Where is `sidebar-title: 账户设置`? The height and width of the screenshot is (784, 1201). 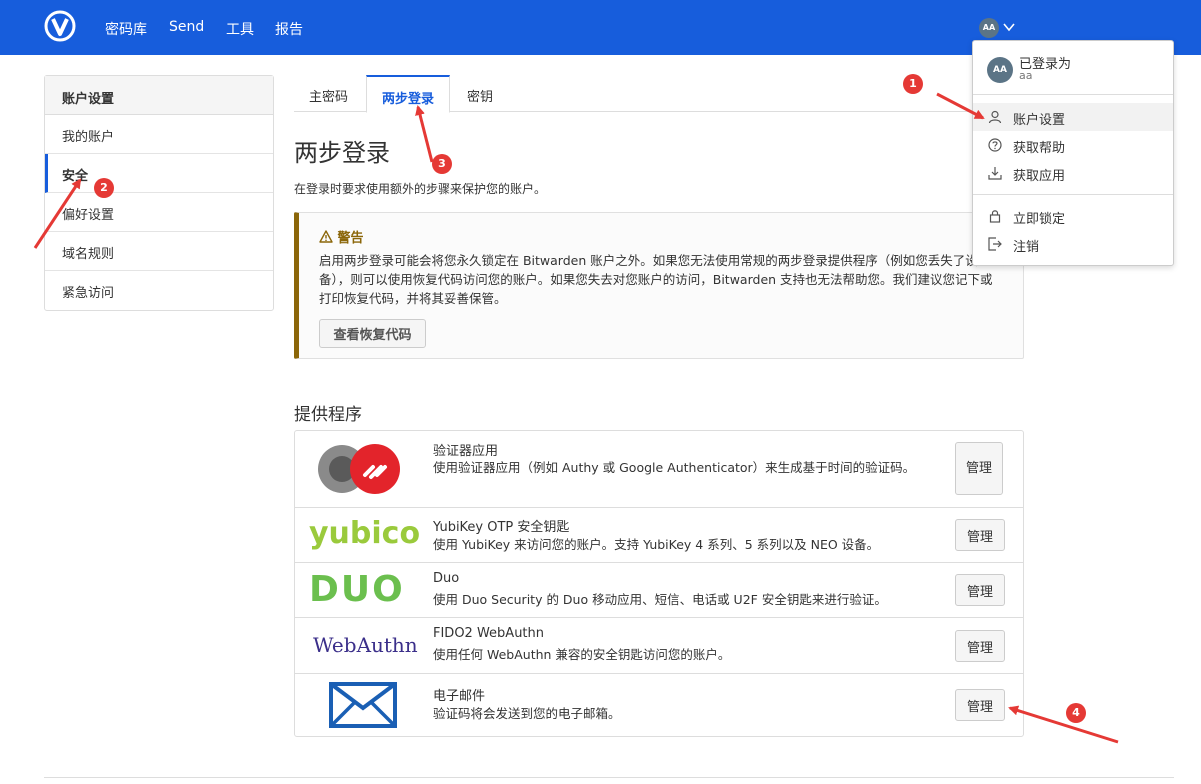
sidebar-title: 账户设置 is located at coordinates (159, 95).